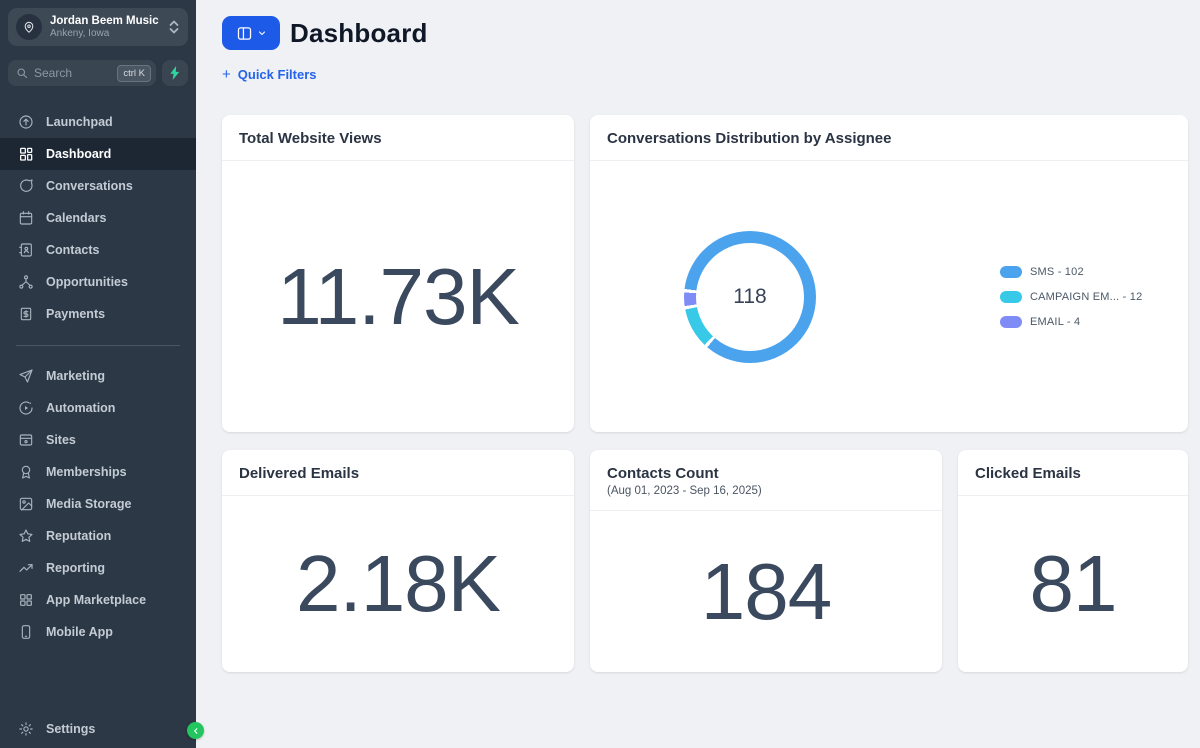 The image size is (1200, 748). I want to click on quick-filters-link: + Quick Filters, so click(269, 74).